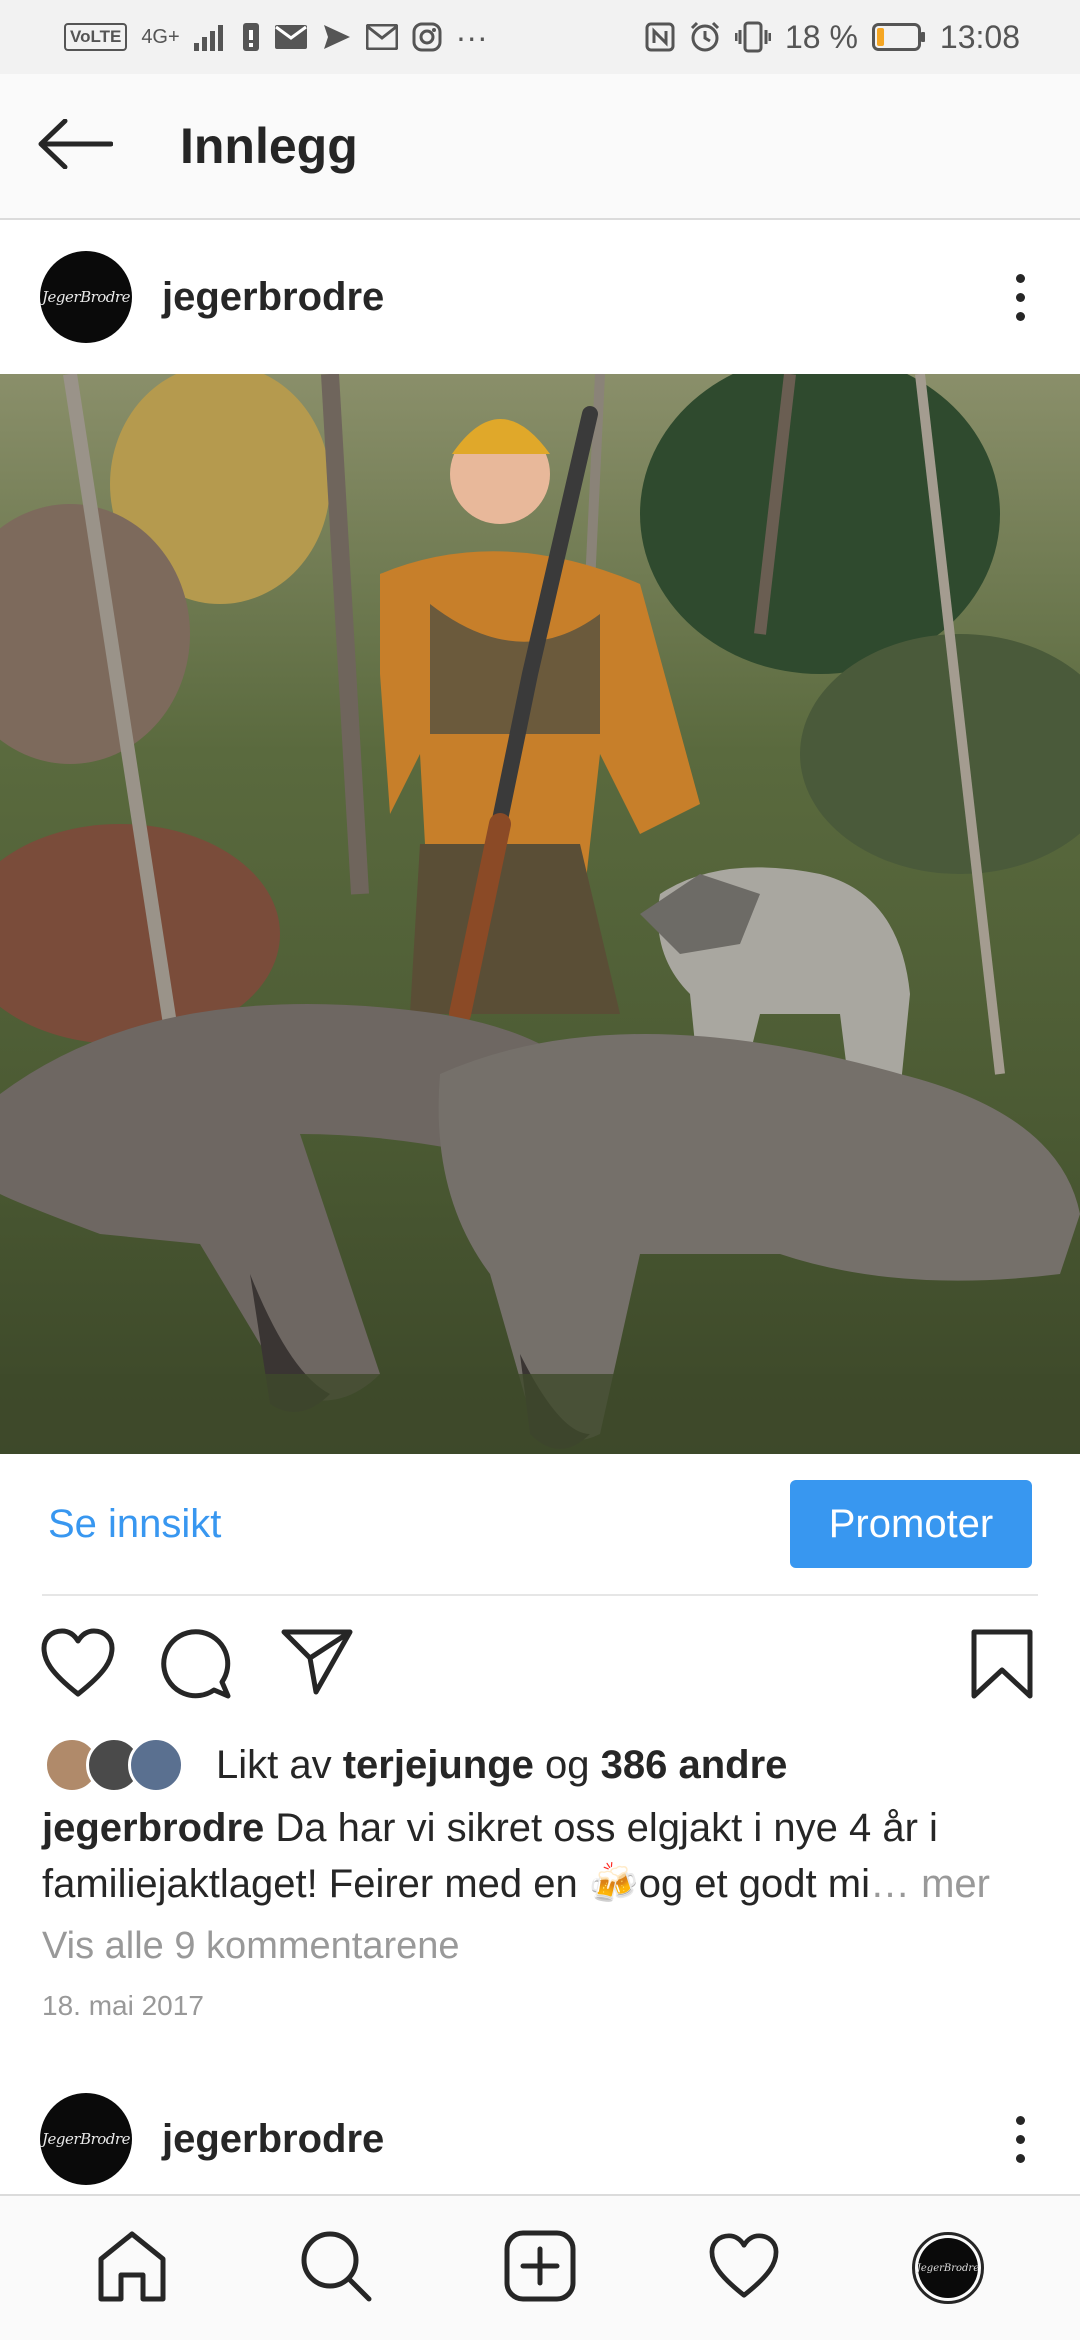 The height and width of the screenshot is (2340, 1080). What do you see at coordinates (317, 1664) in the screenshot?
I see `share-icon` at bounding box center [317, 1664].